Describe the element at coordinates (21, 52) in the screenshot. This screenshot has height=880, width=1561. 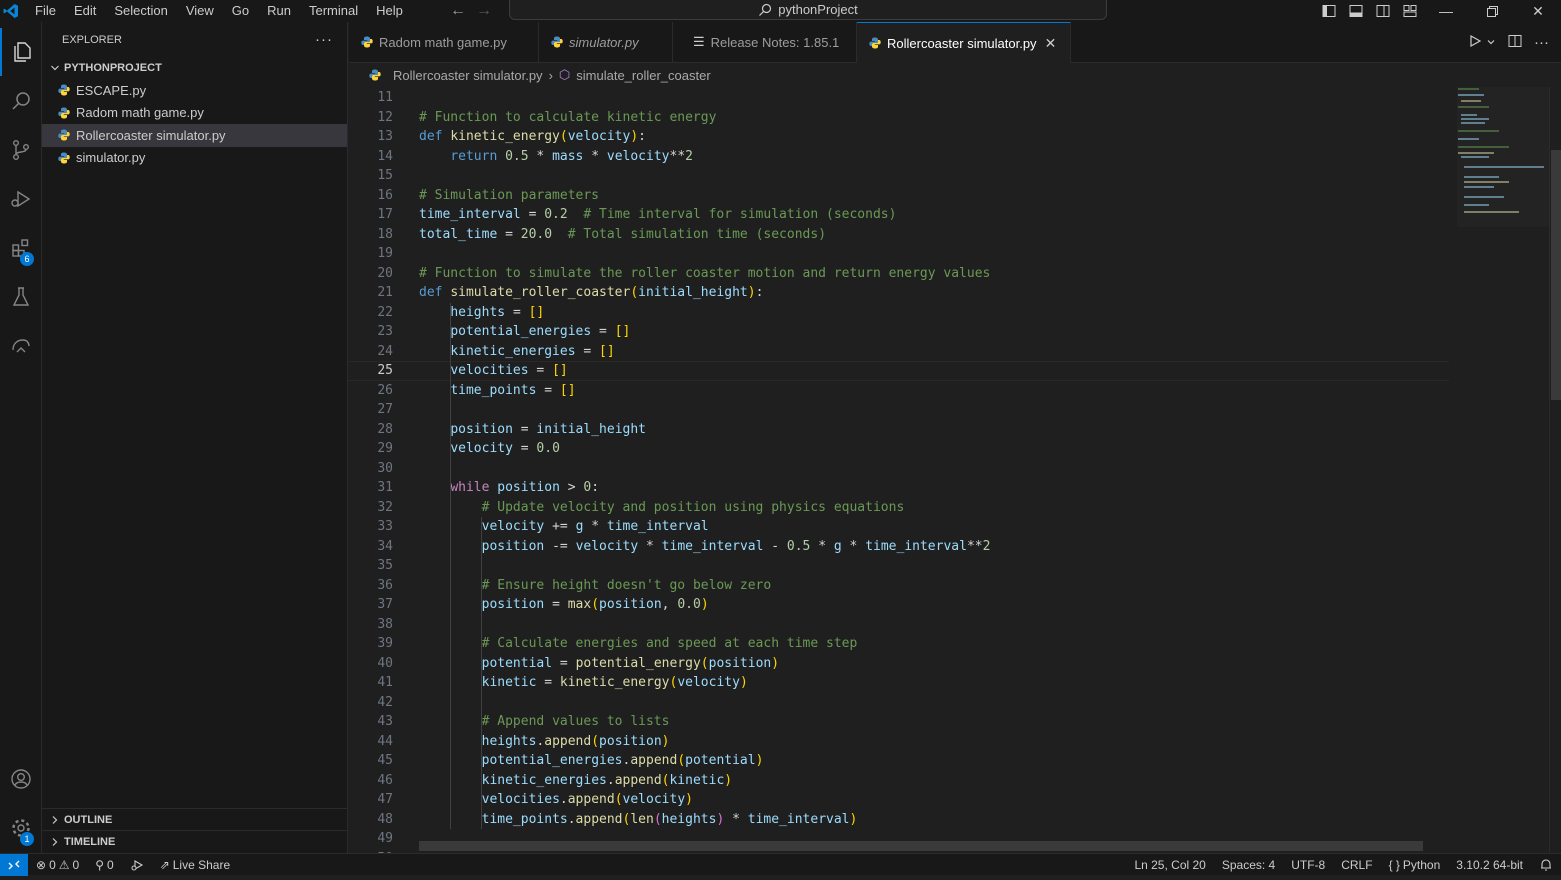
I see `explorer-icon` at that location.